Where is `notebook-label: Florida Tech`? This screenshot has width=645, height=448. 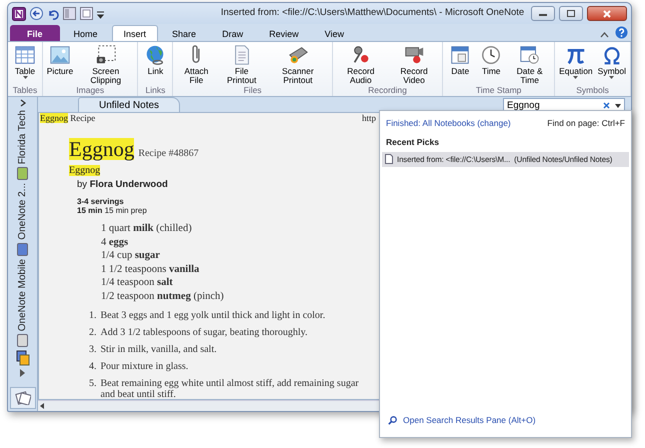
notebook-label: Florida Tech is located at coordinates (22, 137).